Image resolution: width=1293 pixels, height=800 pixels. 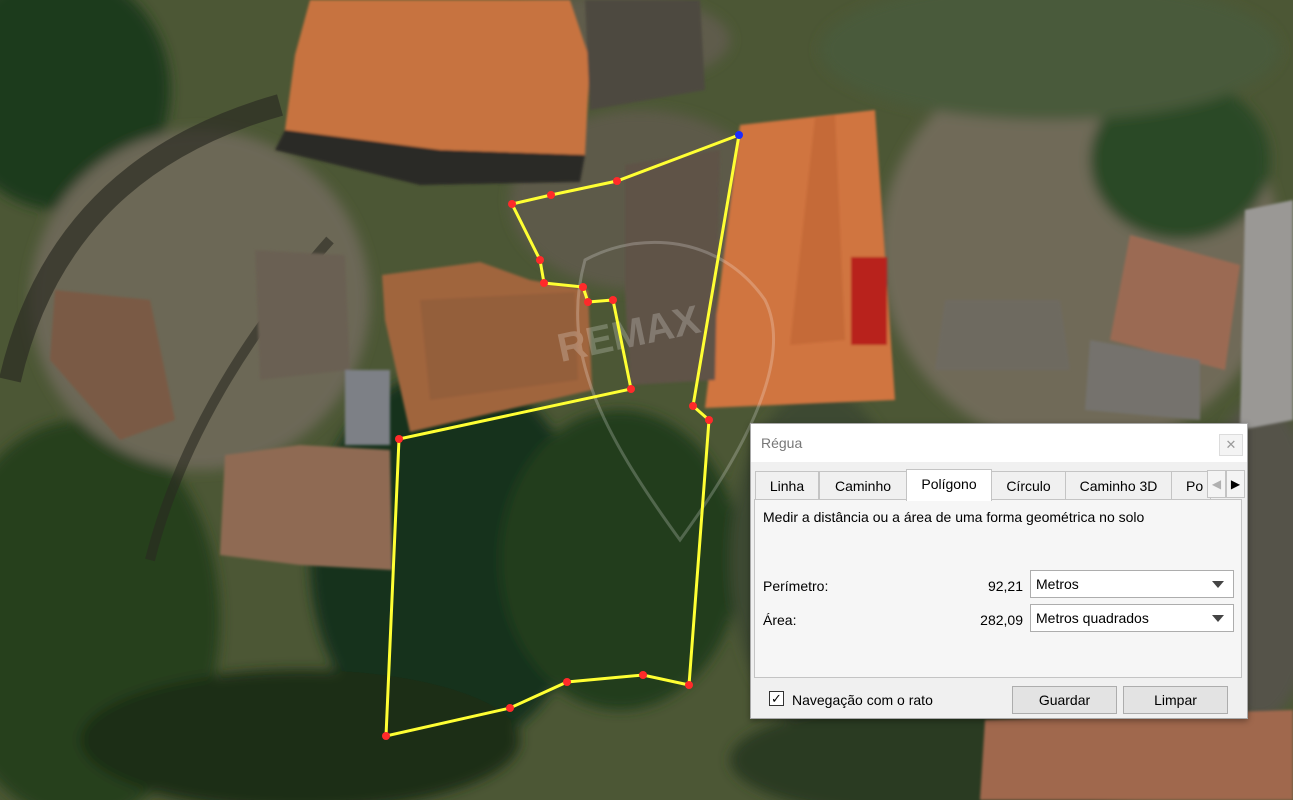 I want to click on area-unit-value: Metros quadrados, so click(x=1092, y=618).